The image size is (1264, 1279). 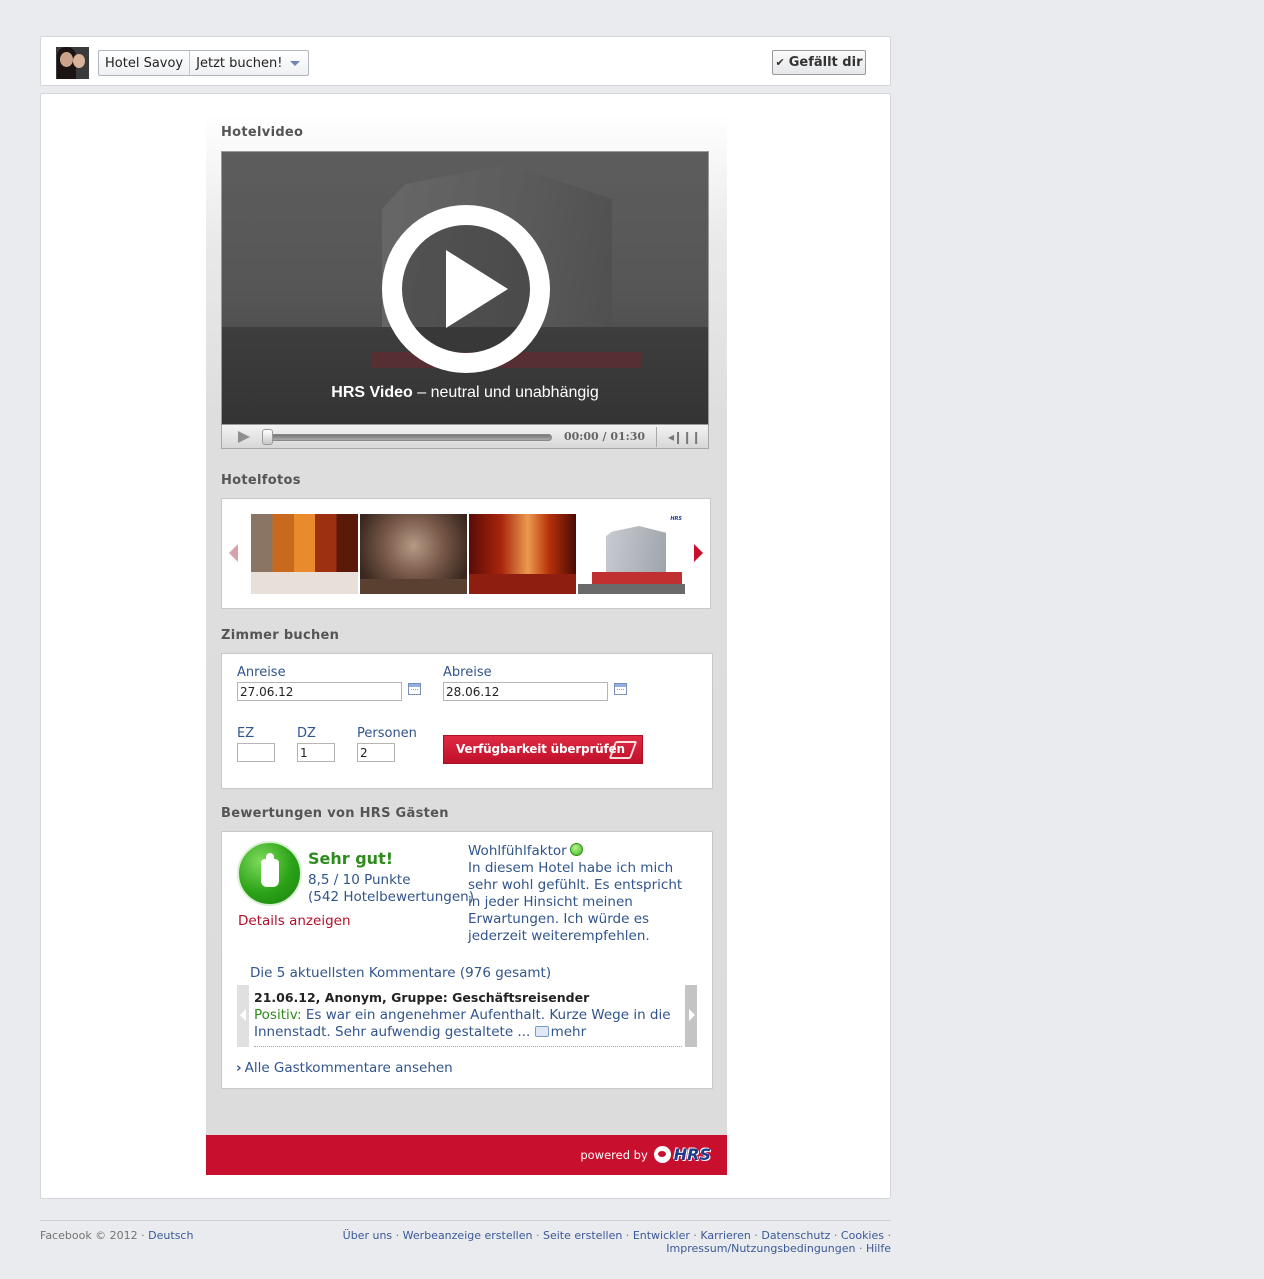 I want to click on rating-word: Sehr gut!, so click(x=351, y=858).